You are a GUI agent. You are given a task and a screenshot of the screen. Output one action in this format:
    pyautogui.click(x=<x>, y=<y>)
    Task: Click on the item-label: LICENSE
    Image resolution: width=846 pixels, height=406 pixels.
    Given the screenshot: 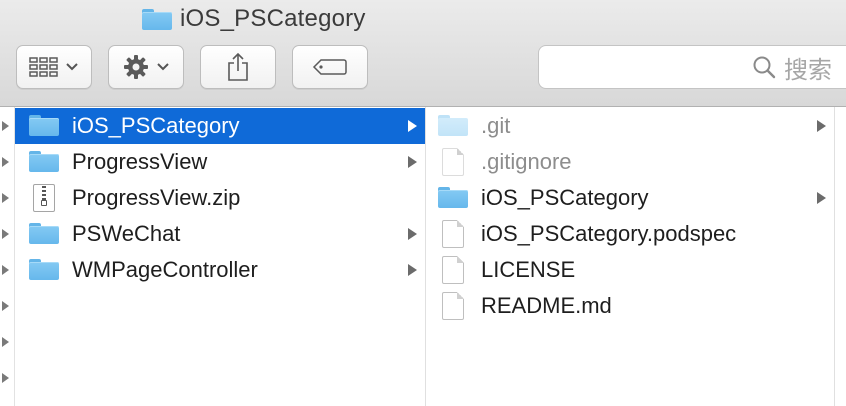 What is the action you would take?
    pyautogui.click(x=528, y=269)
    